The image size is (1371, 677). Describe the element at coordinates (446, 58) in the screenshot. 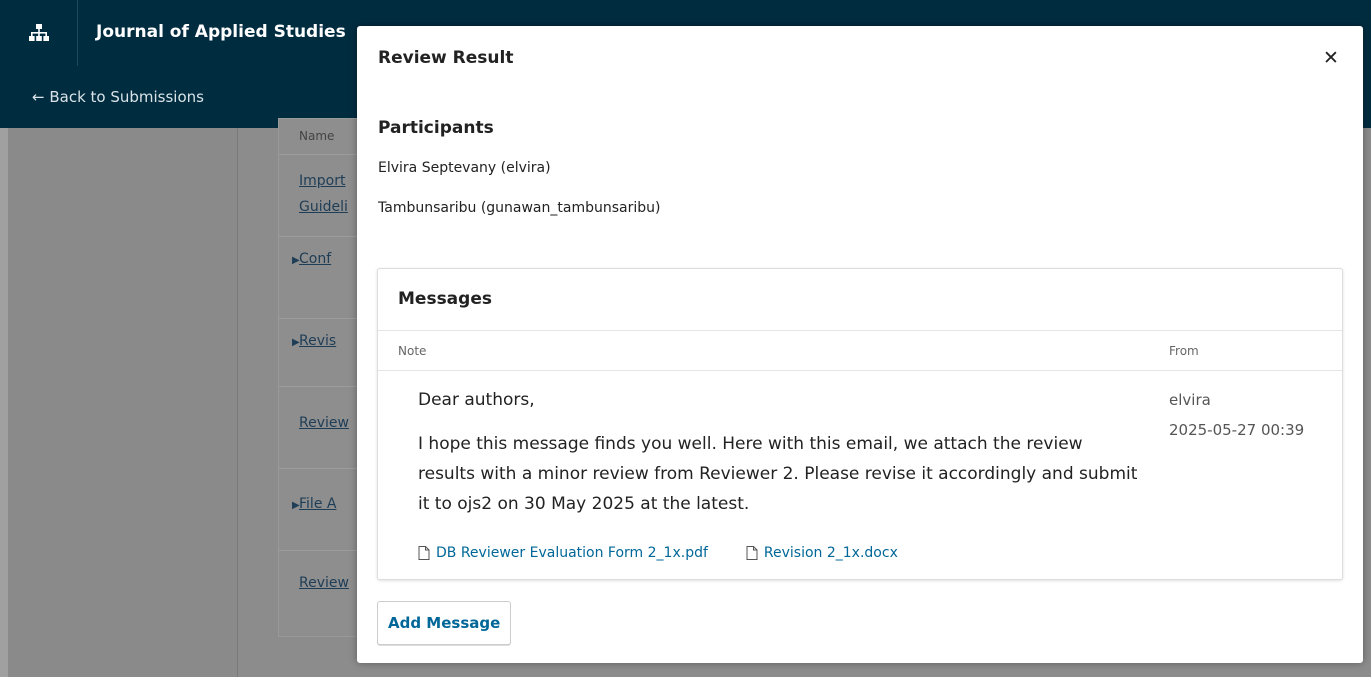

I see `modal-title: Review Result` at that location.